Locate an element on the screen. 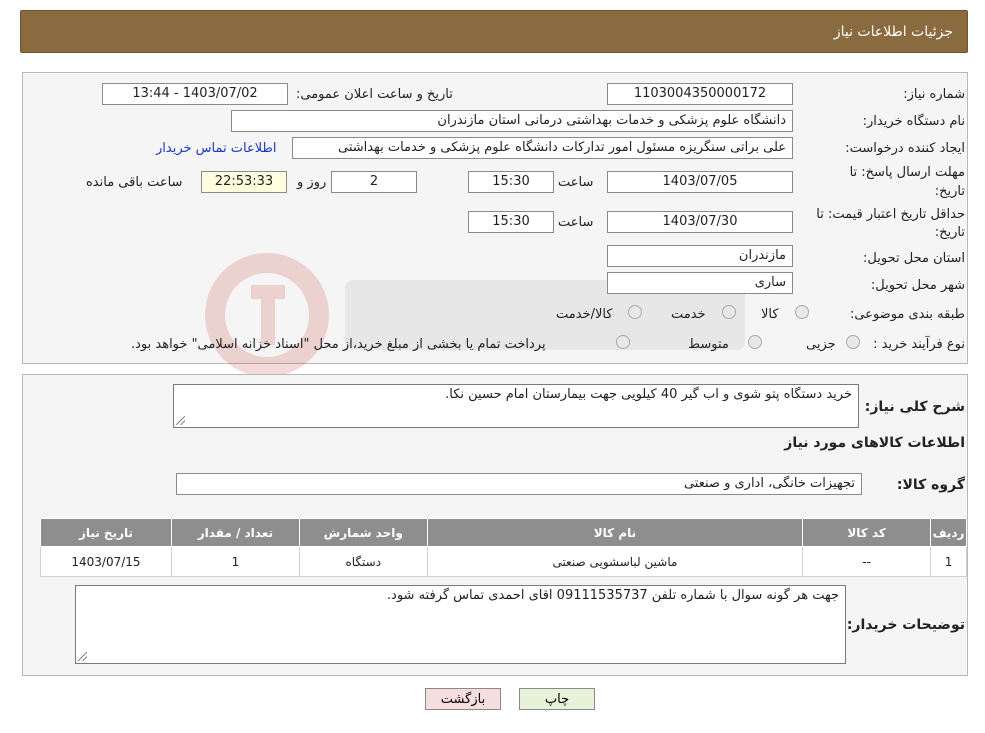  buyer-notes-label: توضیحات خریدار: is located at coordinates (905, 625).